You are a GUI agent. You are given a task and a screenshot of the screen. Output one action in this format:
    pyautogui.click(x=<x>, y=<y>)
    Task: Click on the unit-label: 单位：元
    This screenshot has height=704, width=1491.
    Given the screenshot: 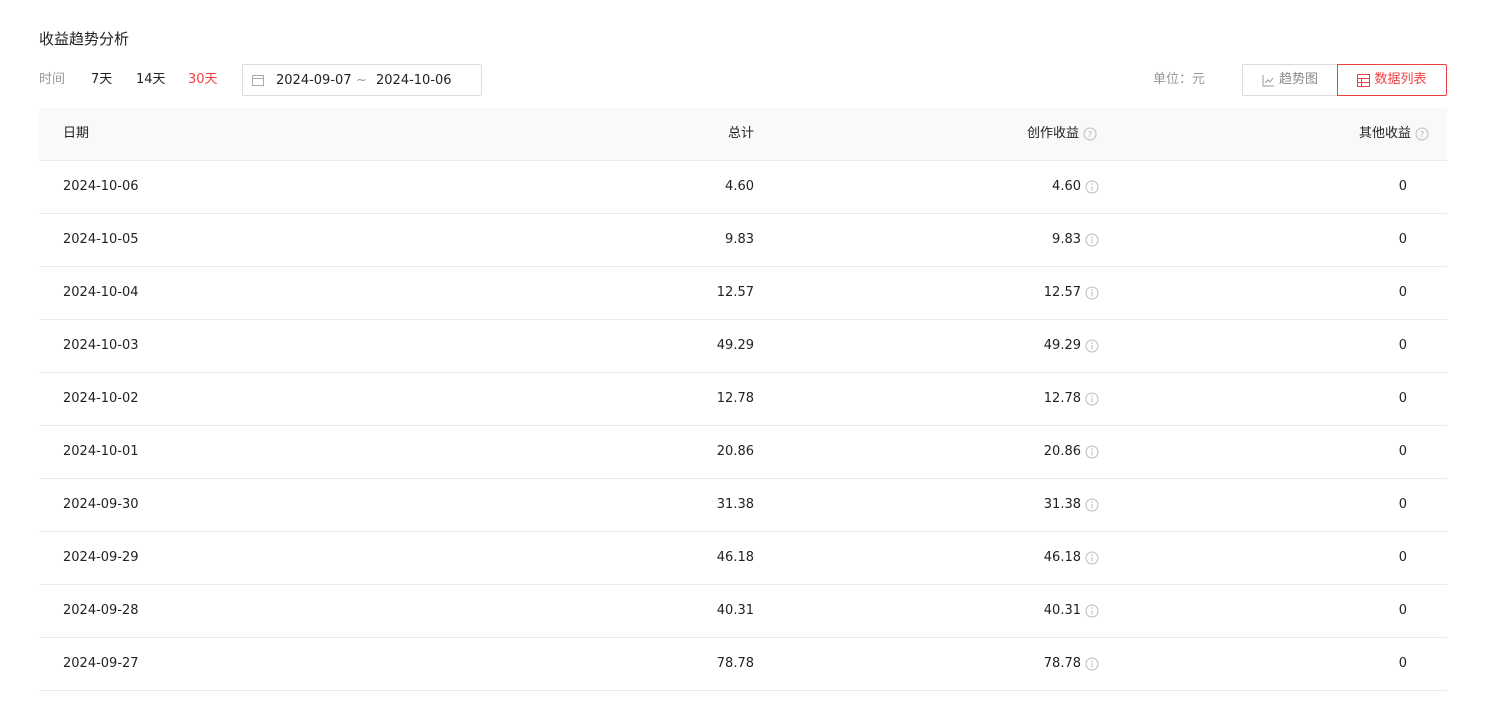 What is the action you would take?
    pyautogui.click(x=1179, y=79)
    